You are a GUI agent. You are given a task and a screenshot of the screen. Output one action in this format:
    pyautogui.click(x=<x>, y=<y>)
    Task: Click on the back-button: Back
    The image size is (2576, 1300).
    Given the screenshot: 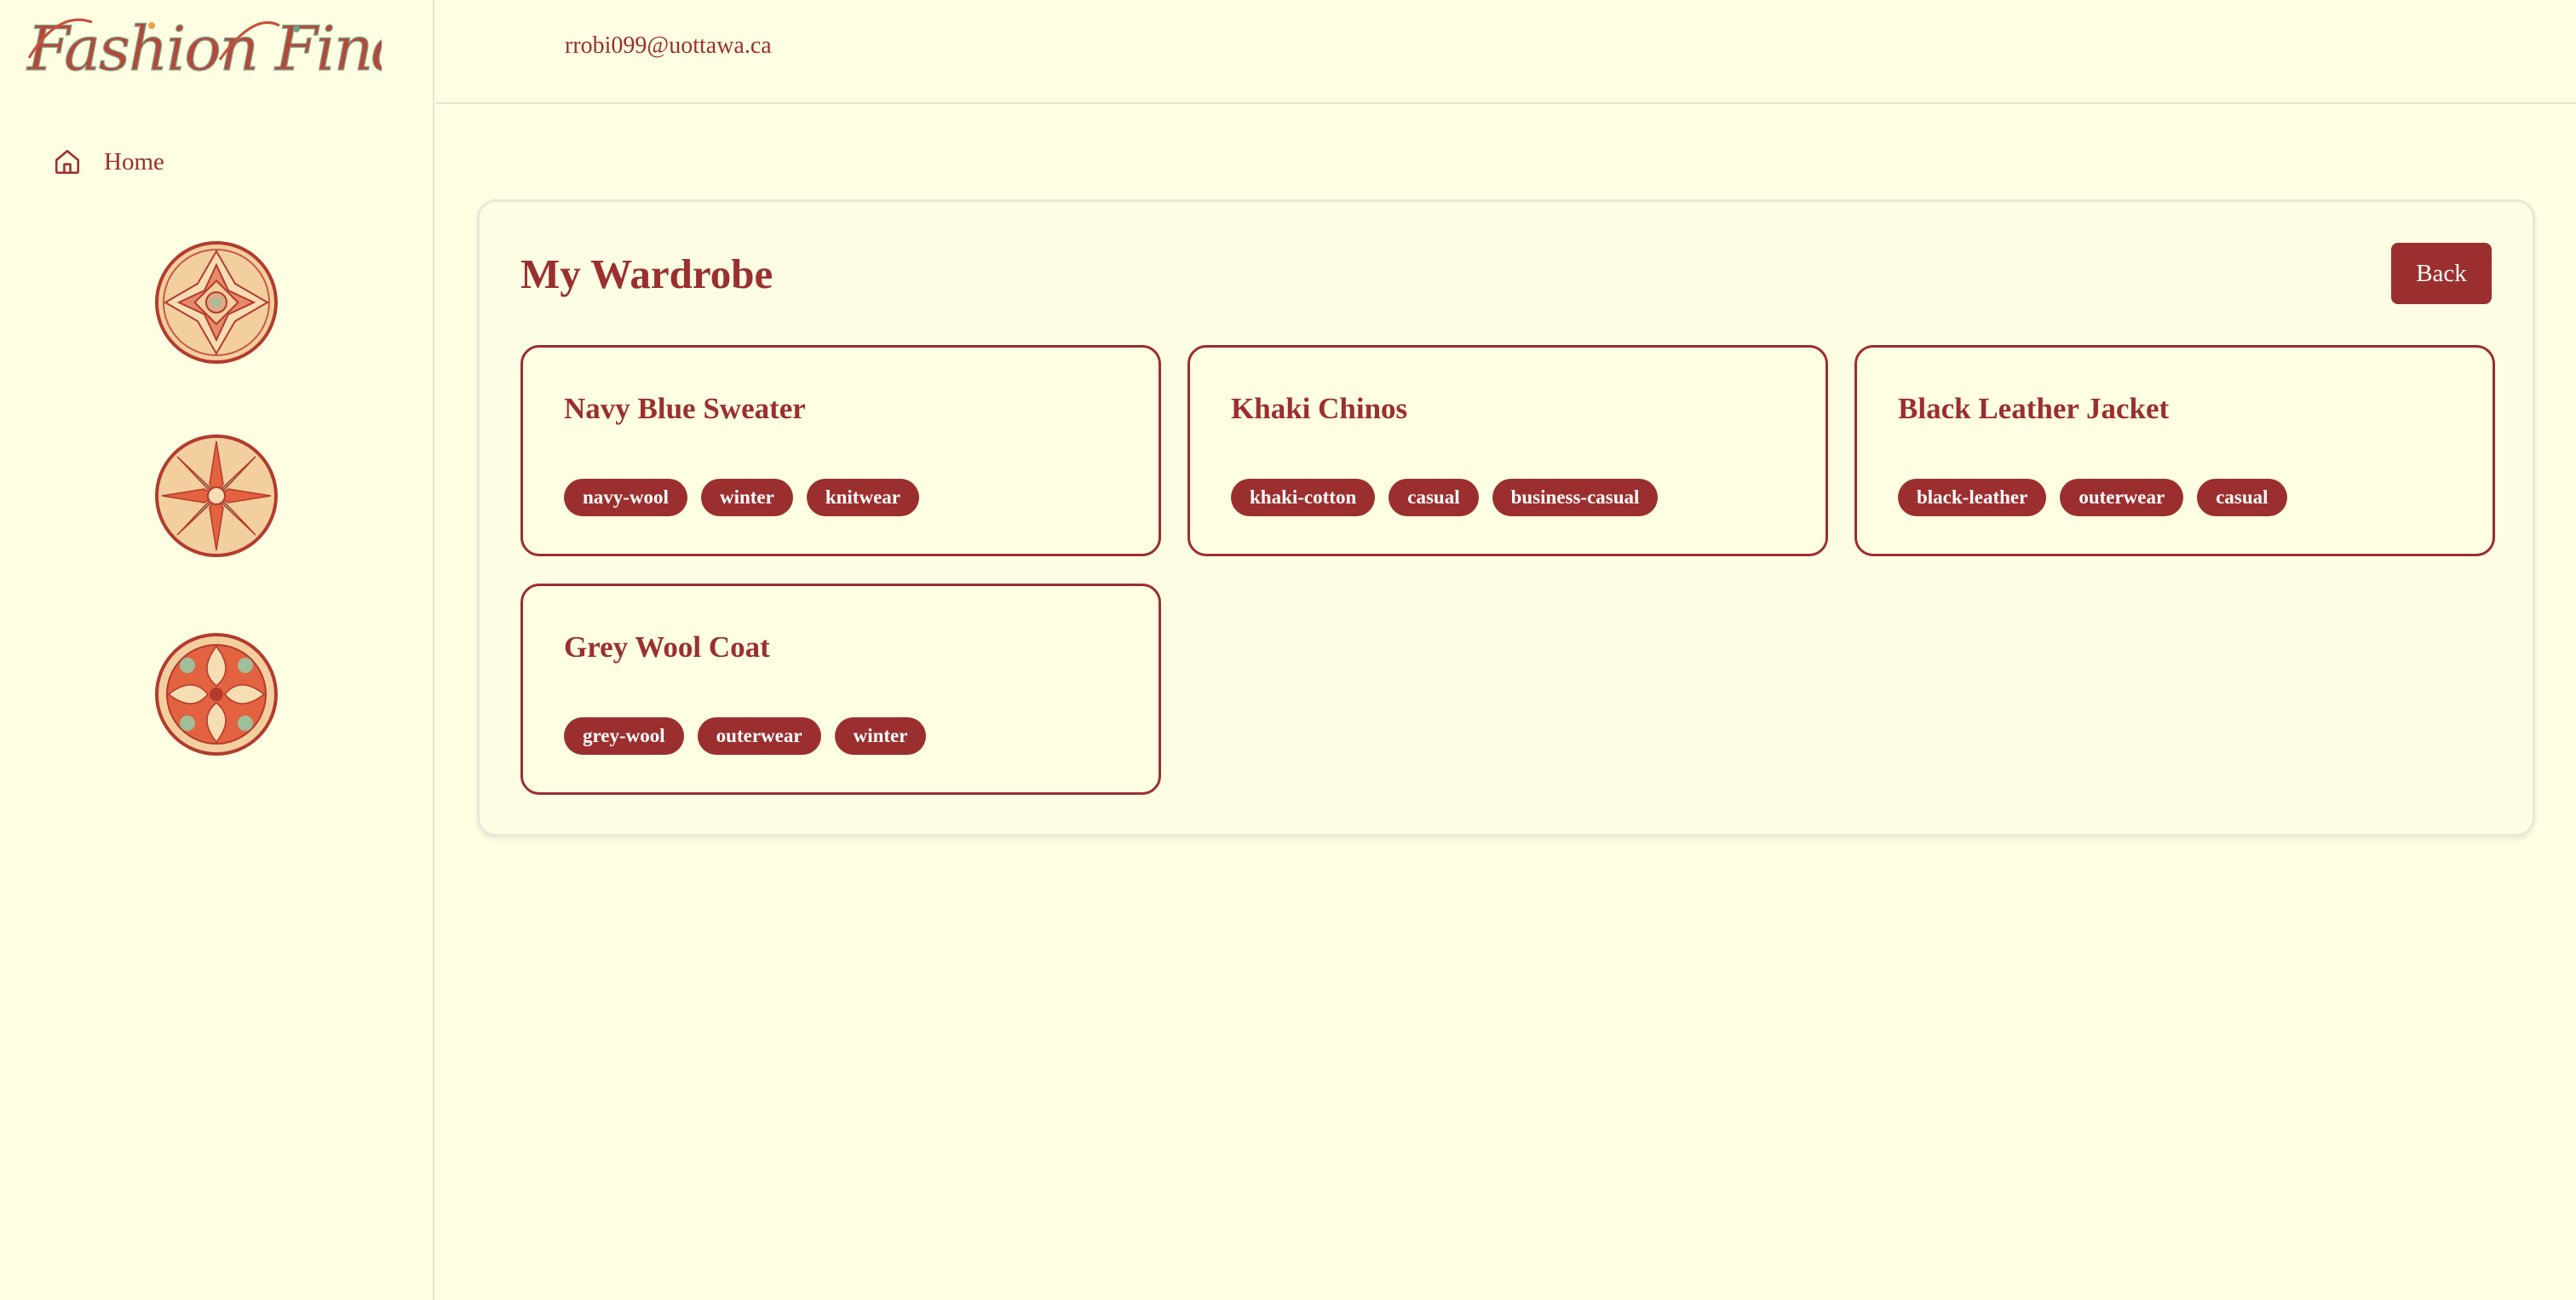 What is the action you would take?
    pyautogui.click(x=2441, y=273)
    